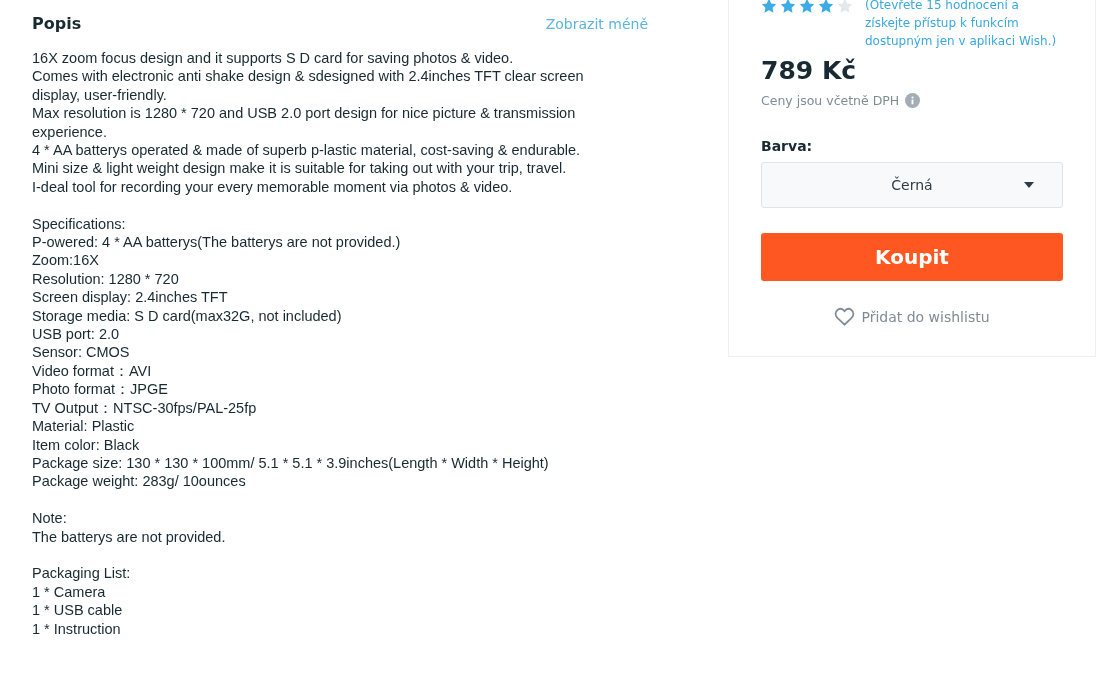 This screenshot has height=675, width=1098. What do you see at coordinates (57, 23) in the screenshot?
I see `section-title: Popis` at bounding box center [57, 23].